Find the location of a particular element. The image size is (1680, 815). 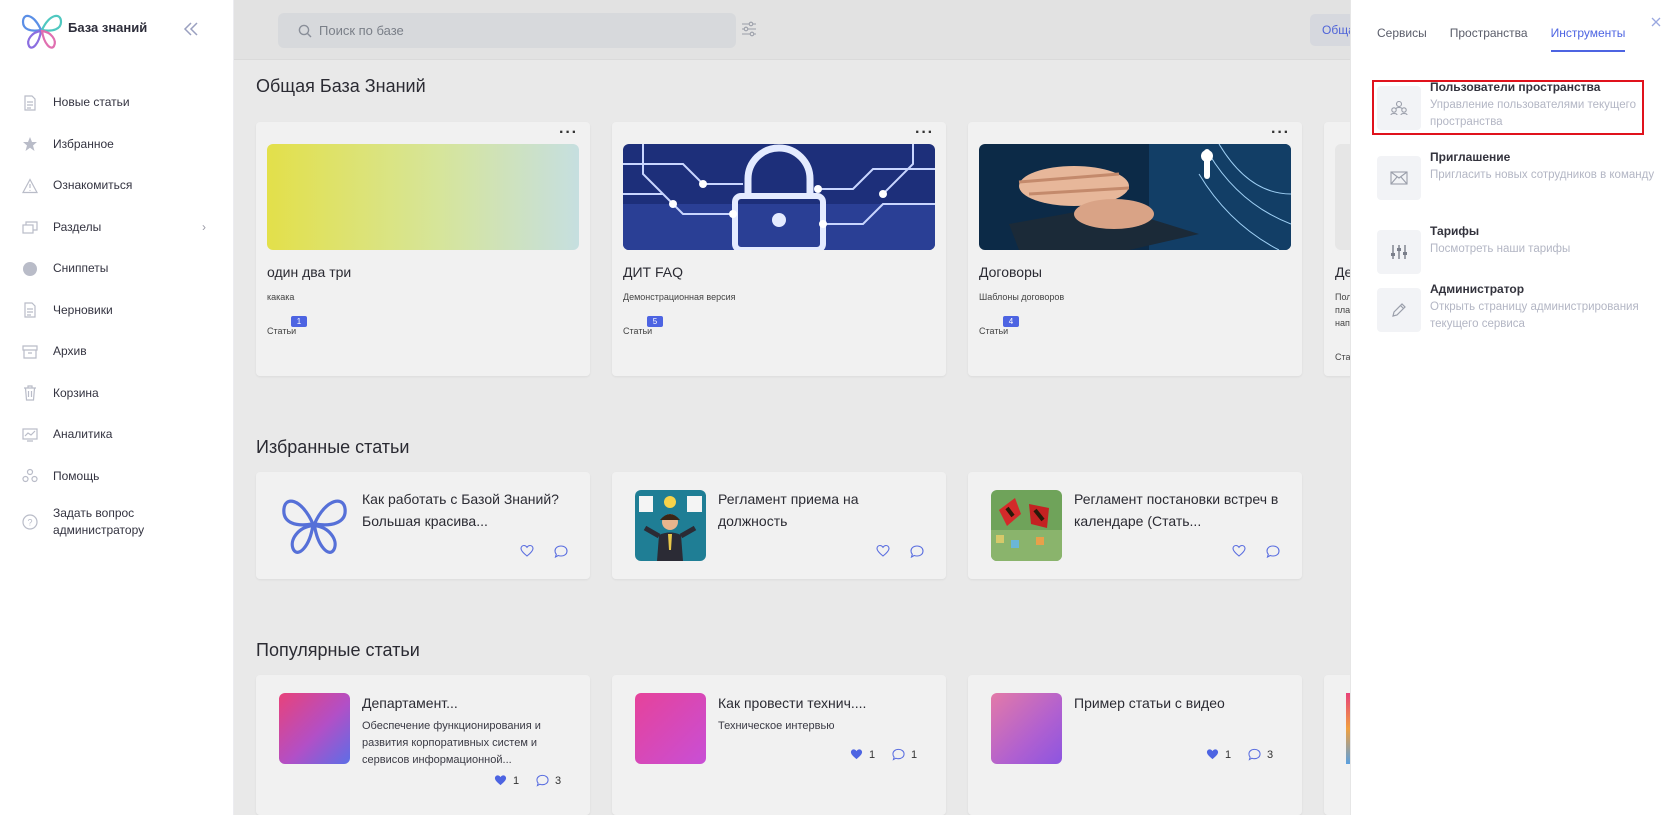

space-selector-button: Общая is located at coordinates (1330, 30).